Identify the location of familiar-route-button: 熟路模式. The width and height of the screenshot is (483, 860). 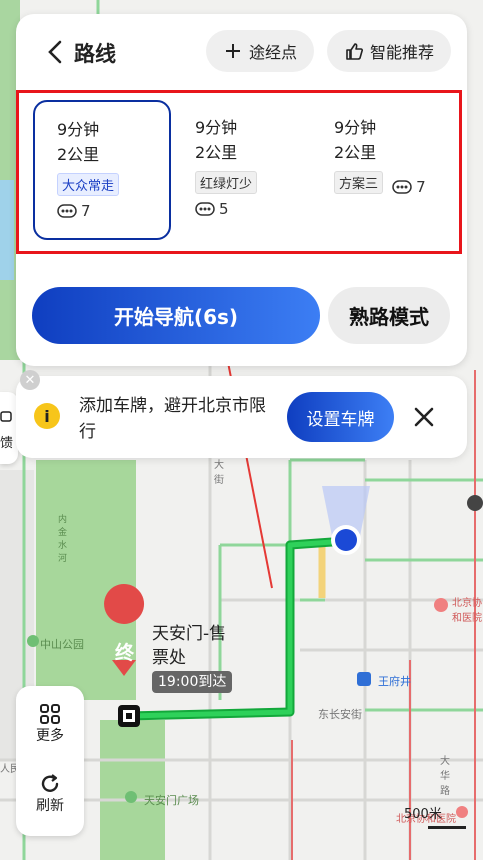
(389, 315).